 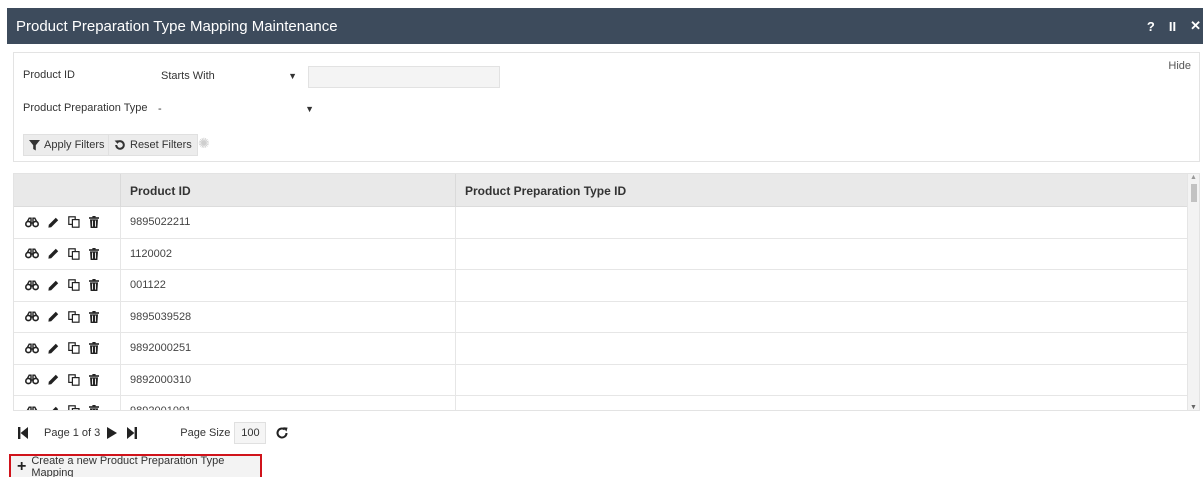 What do you see at coordinates (404, 77) in the screenshot?
I see `product-id-input` at bounding box center [404, 77].